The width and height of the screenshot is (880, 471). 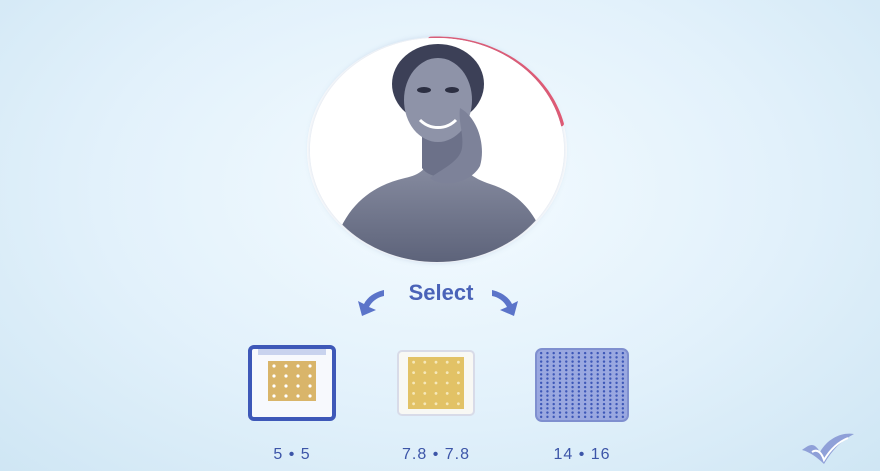 I want to click on spot-option-7.8x7.8, so click(x=436, y=385).